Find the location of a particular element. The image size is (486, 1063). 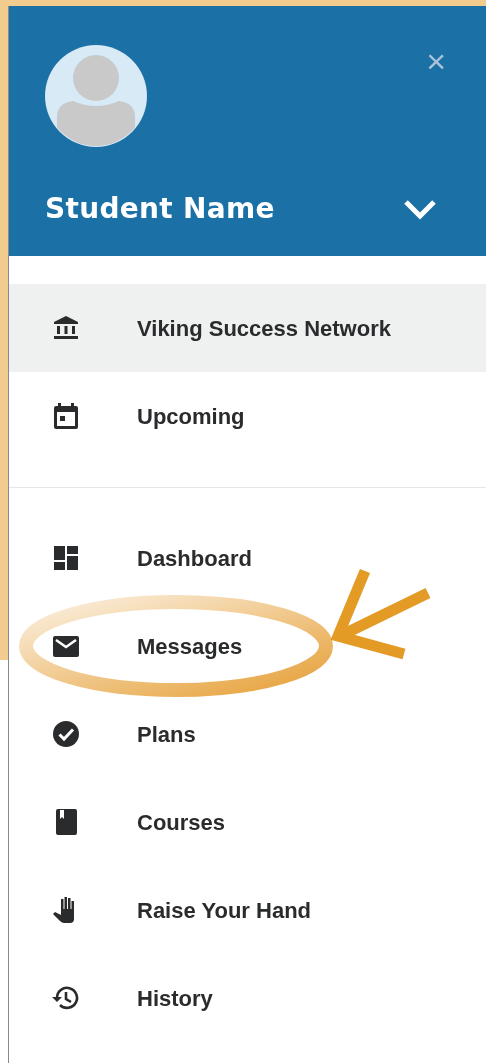

menu-item: Viking Success Network is located at coordinates (247, 328).